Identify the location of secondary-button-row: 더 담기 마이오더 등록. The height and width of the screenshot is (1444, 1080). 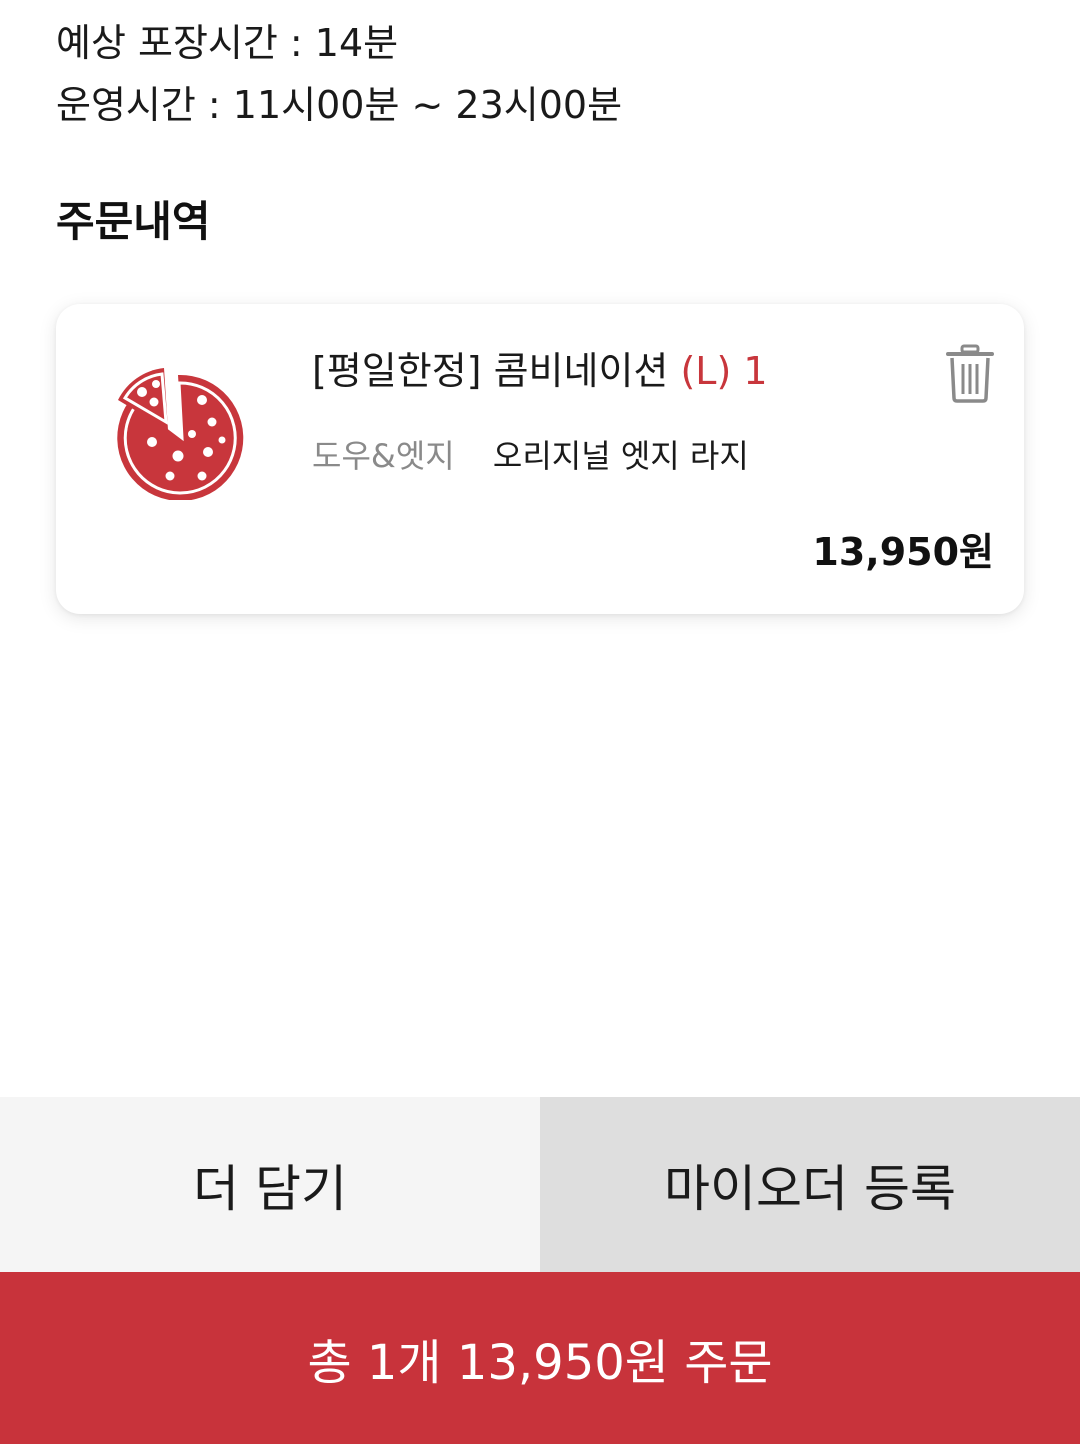
(540, 1184).